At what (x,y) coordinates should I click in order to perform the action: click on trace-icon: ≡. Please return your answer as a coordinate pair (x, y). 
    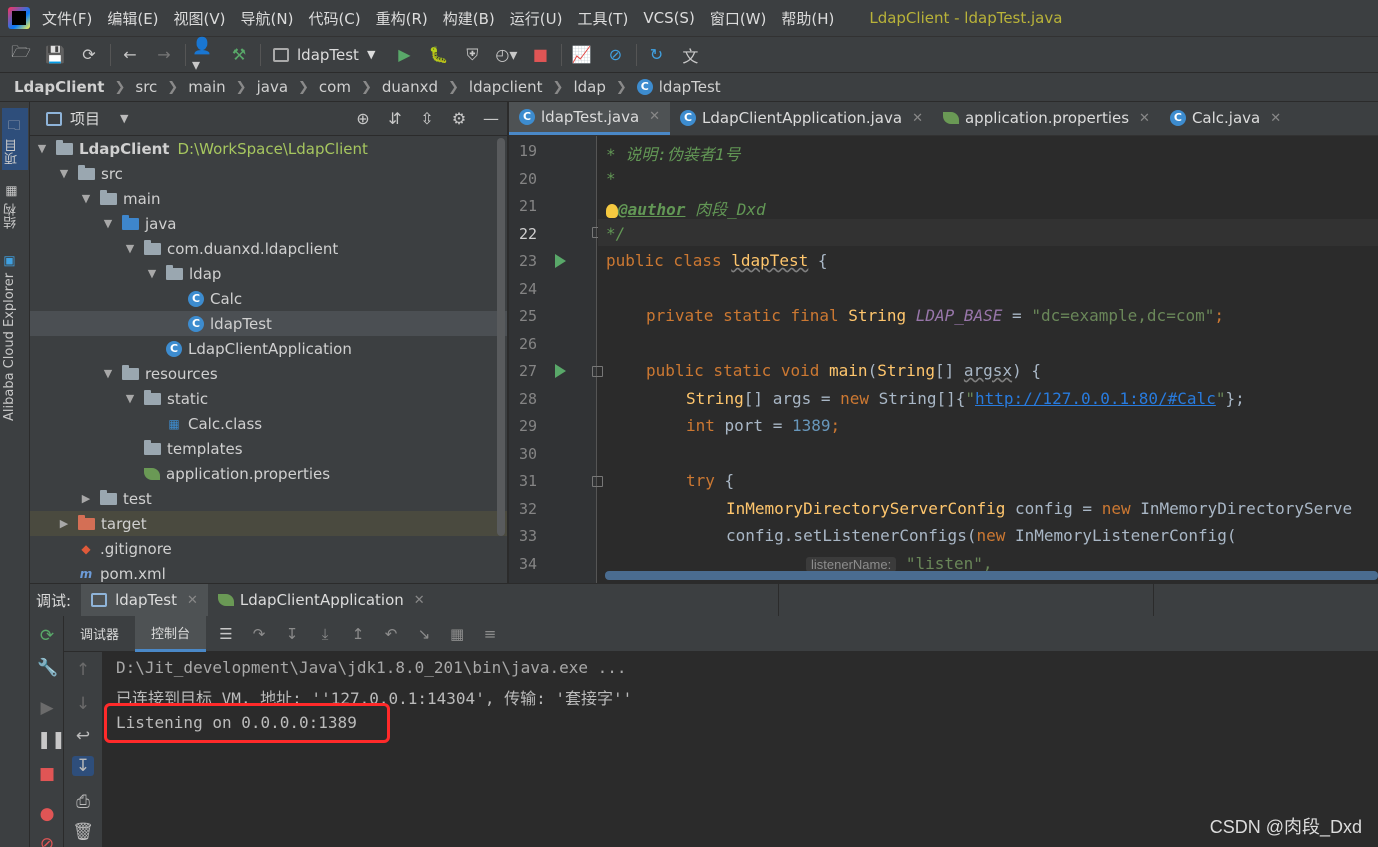
    Looking at the image, I should click on (490, 634).